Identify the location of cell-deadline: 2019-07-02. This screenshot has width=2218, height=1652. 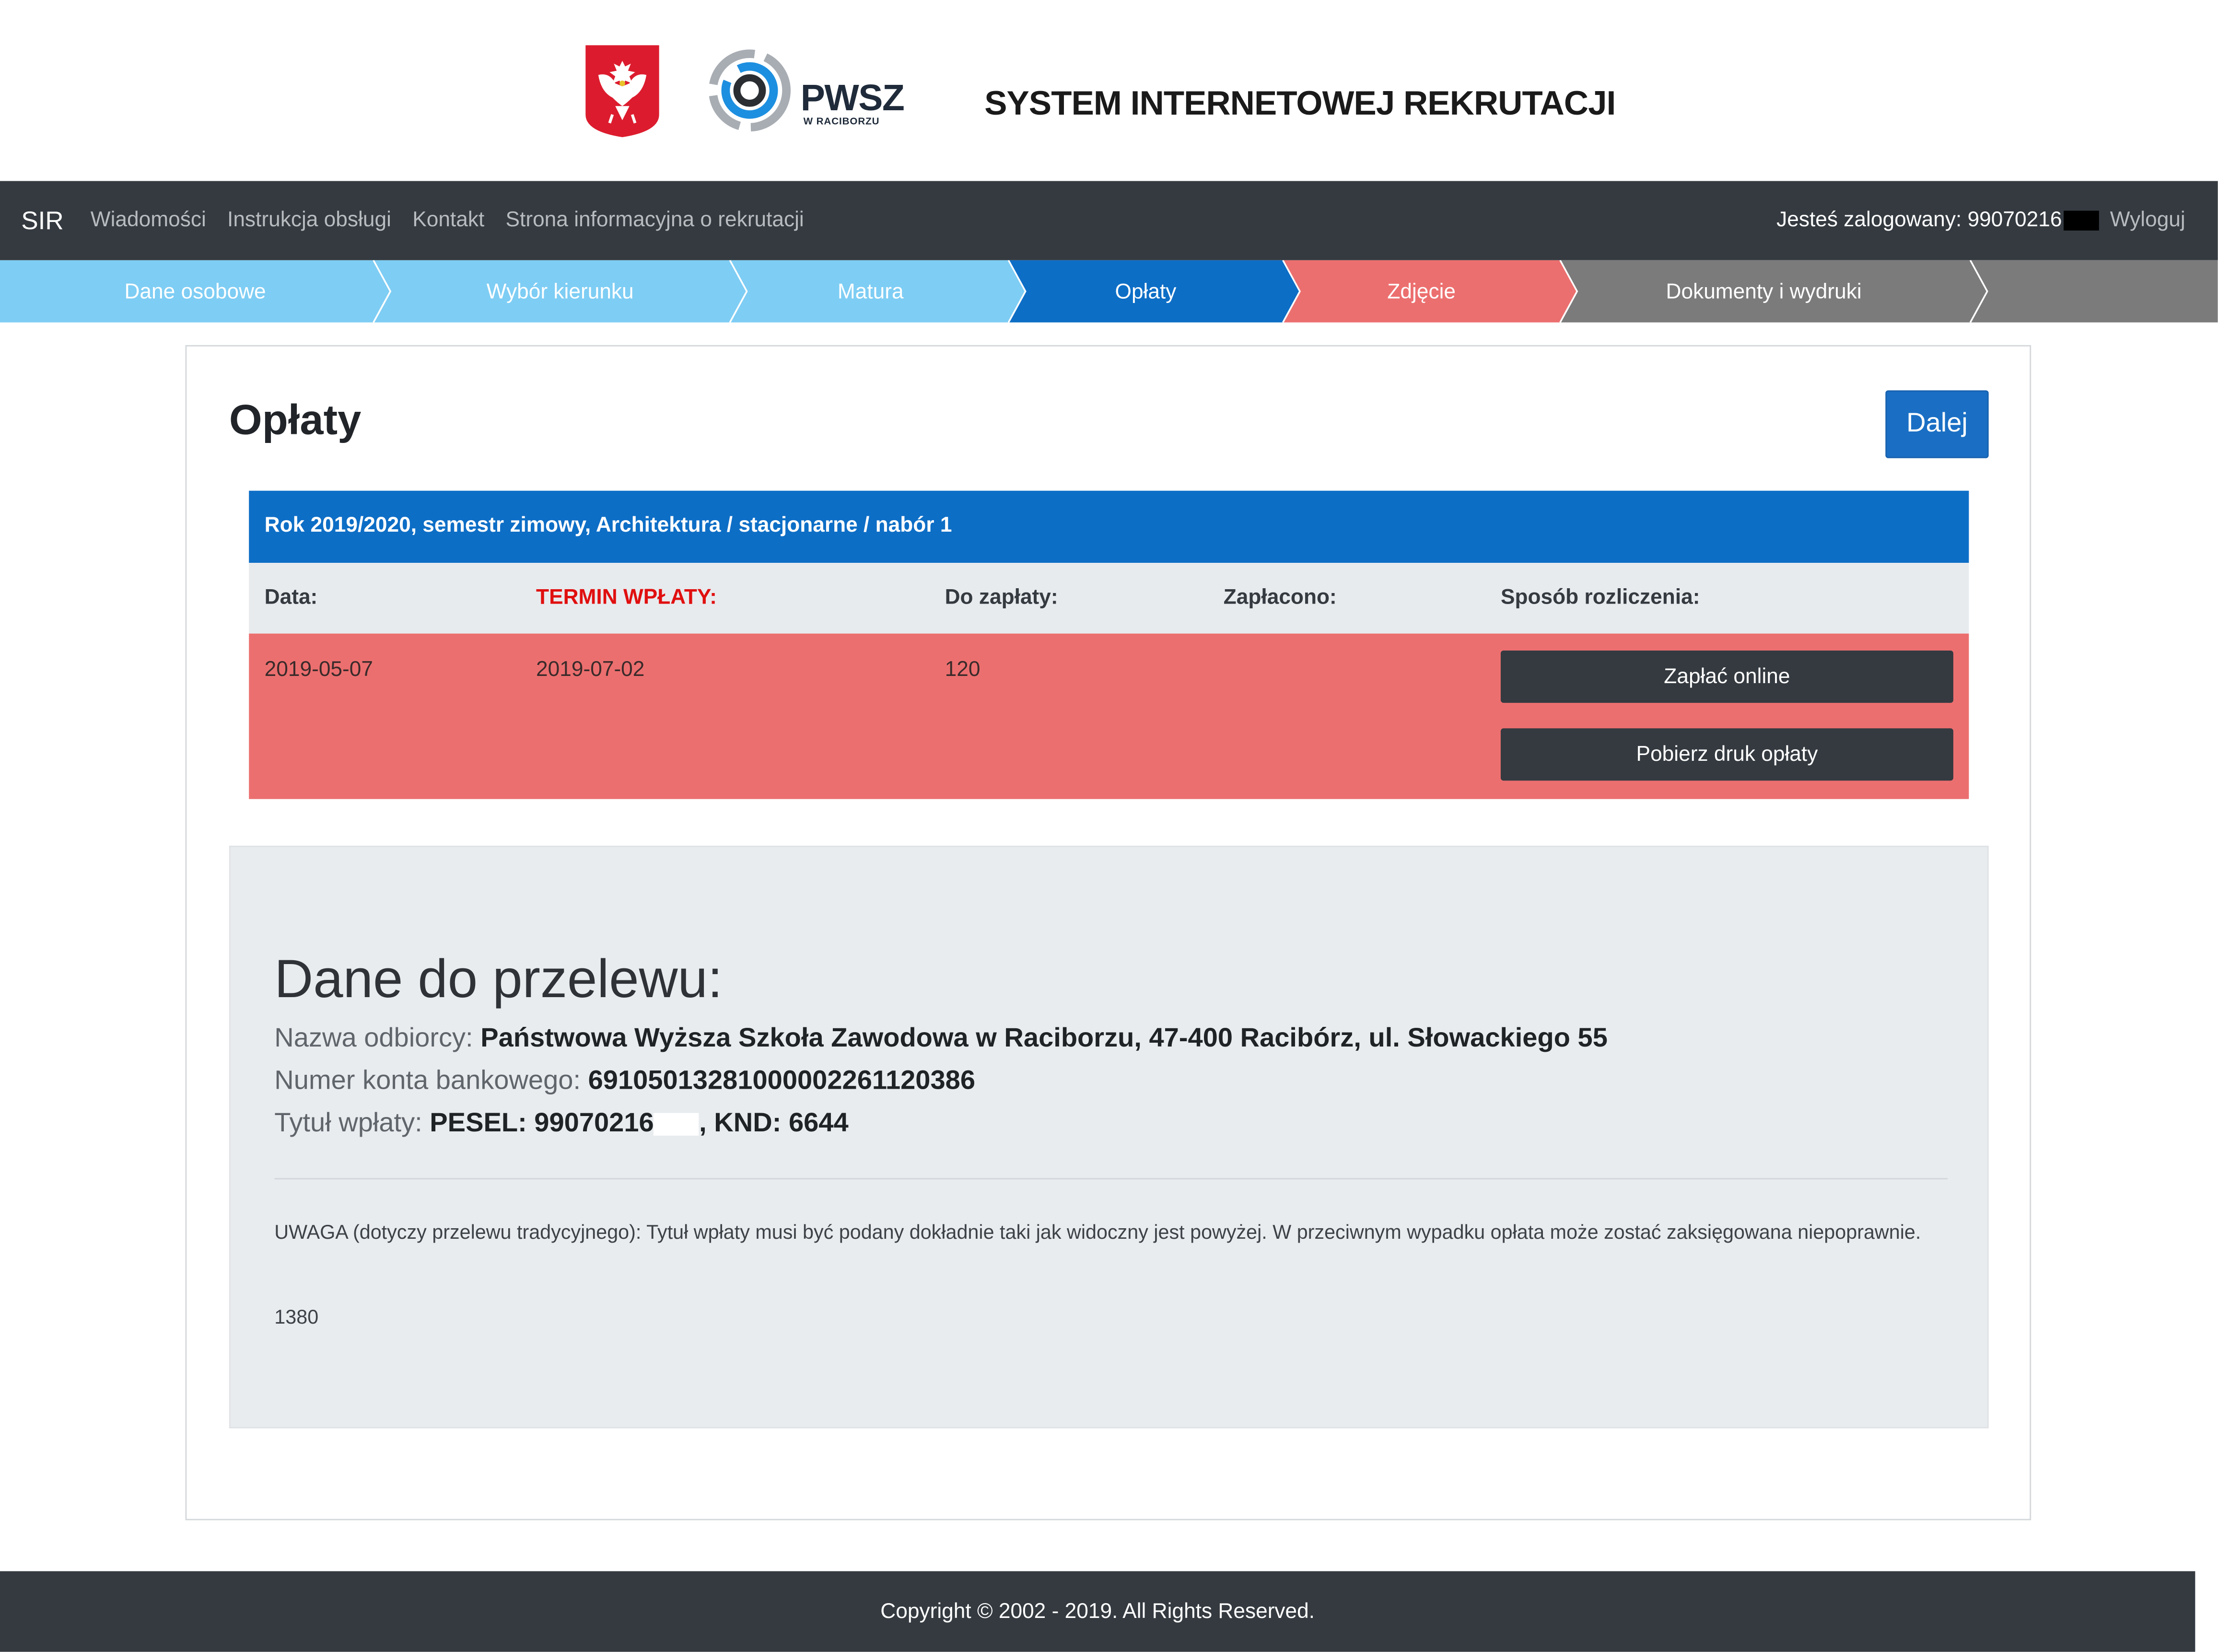
(591, 669).